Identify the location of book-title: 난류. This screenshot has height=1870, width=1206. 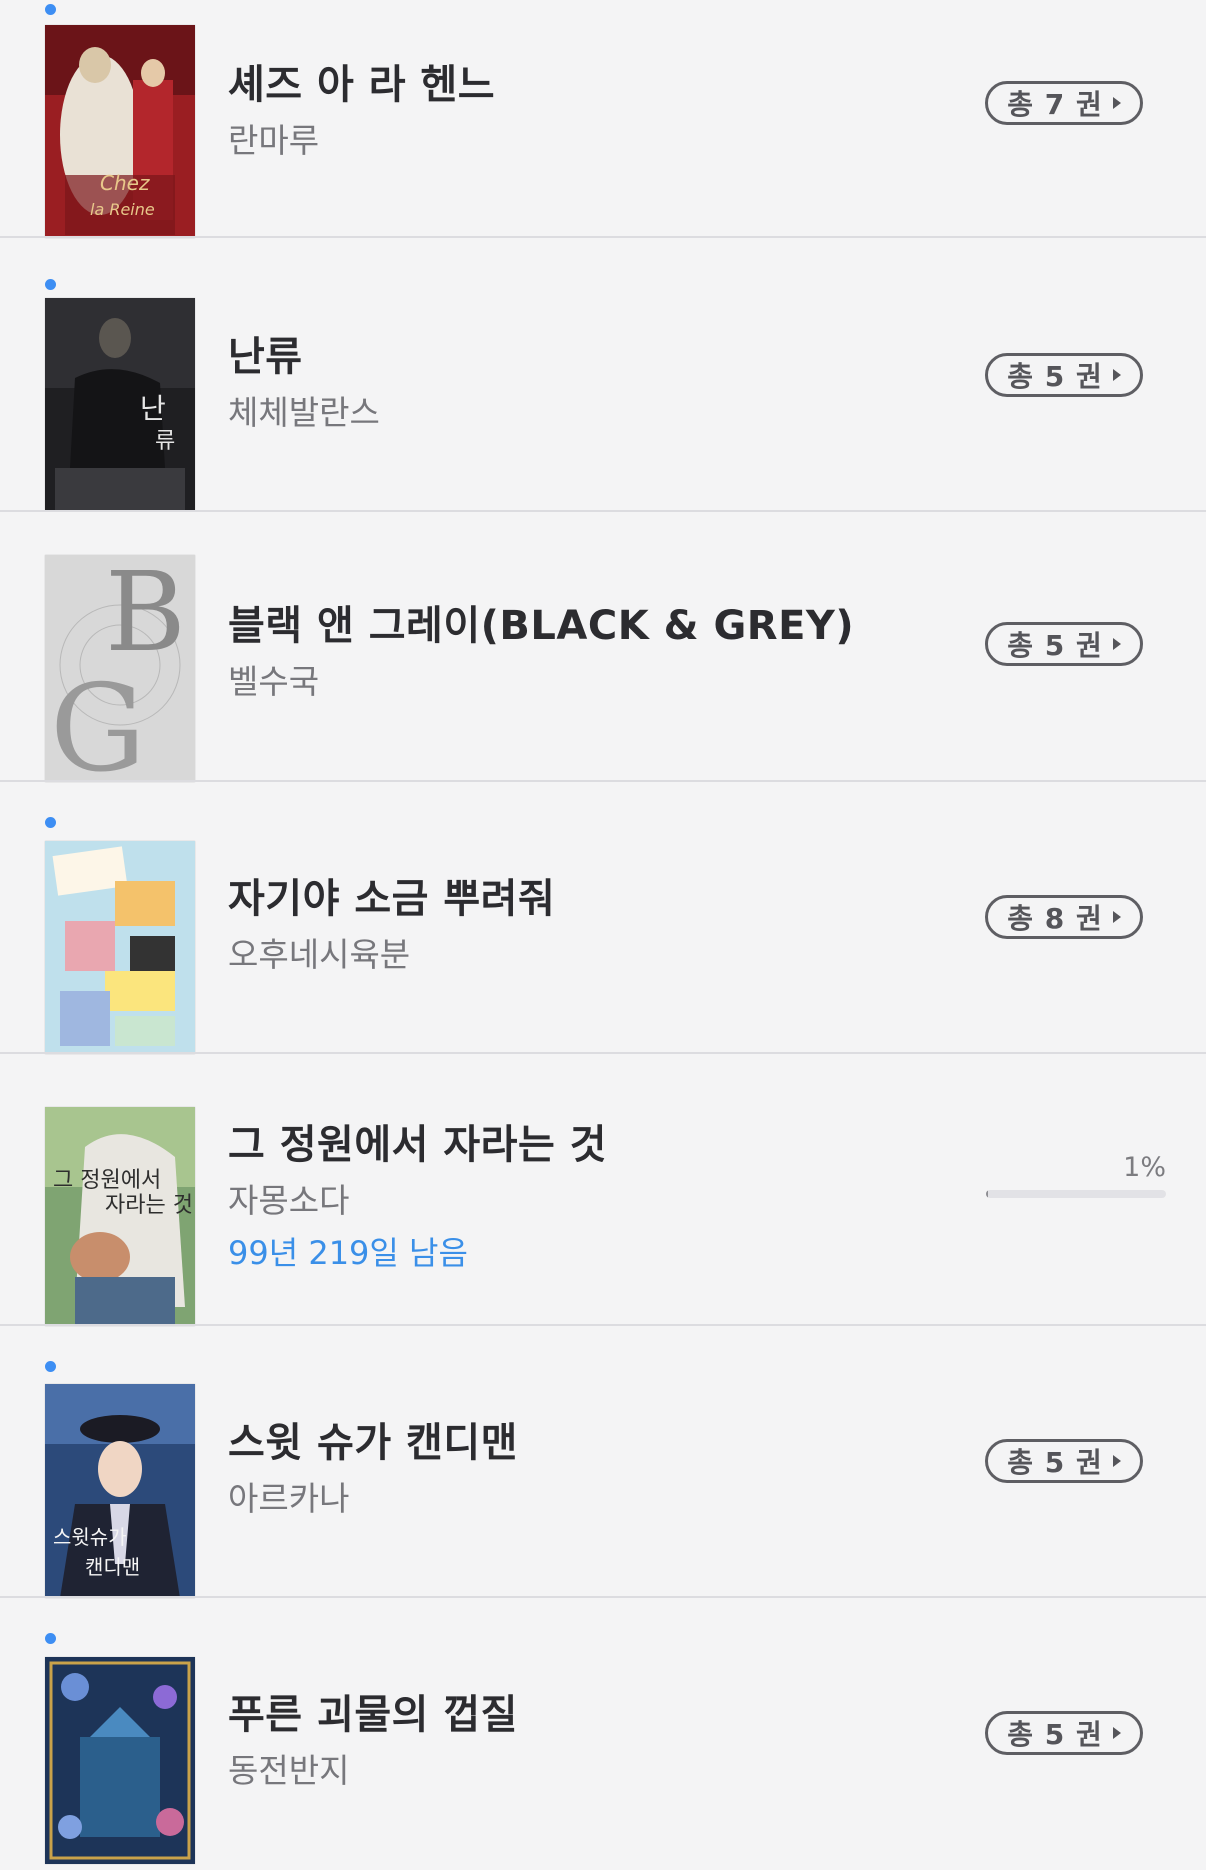
(265, 357).